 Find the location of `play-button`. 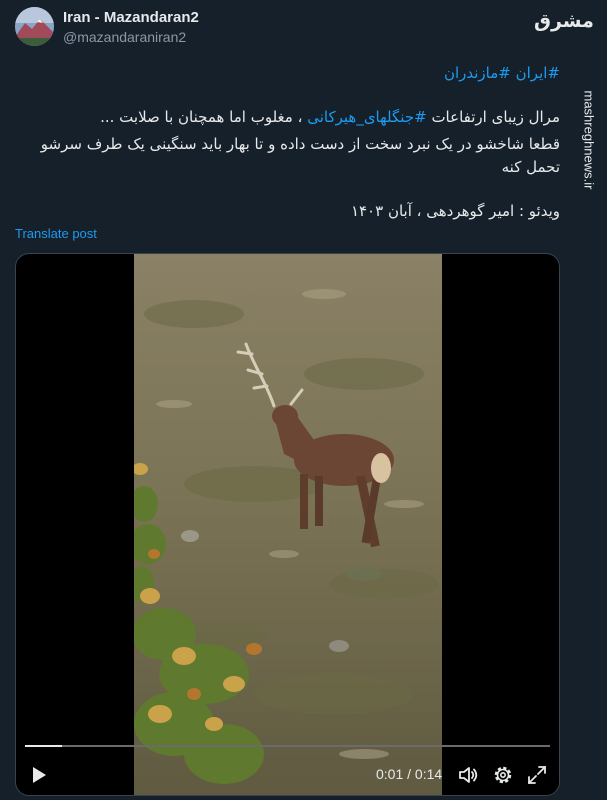

play-button is located at coordinates (39, 775).